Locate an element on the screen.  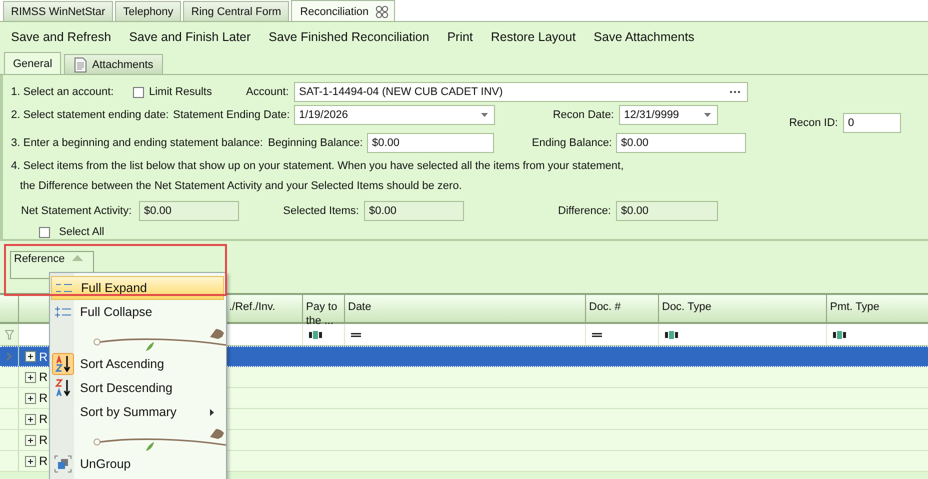
column-header: Doc. Type is located at coordinates (743, 308).